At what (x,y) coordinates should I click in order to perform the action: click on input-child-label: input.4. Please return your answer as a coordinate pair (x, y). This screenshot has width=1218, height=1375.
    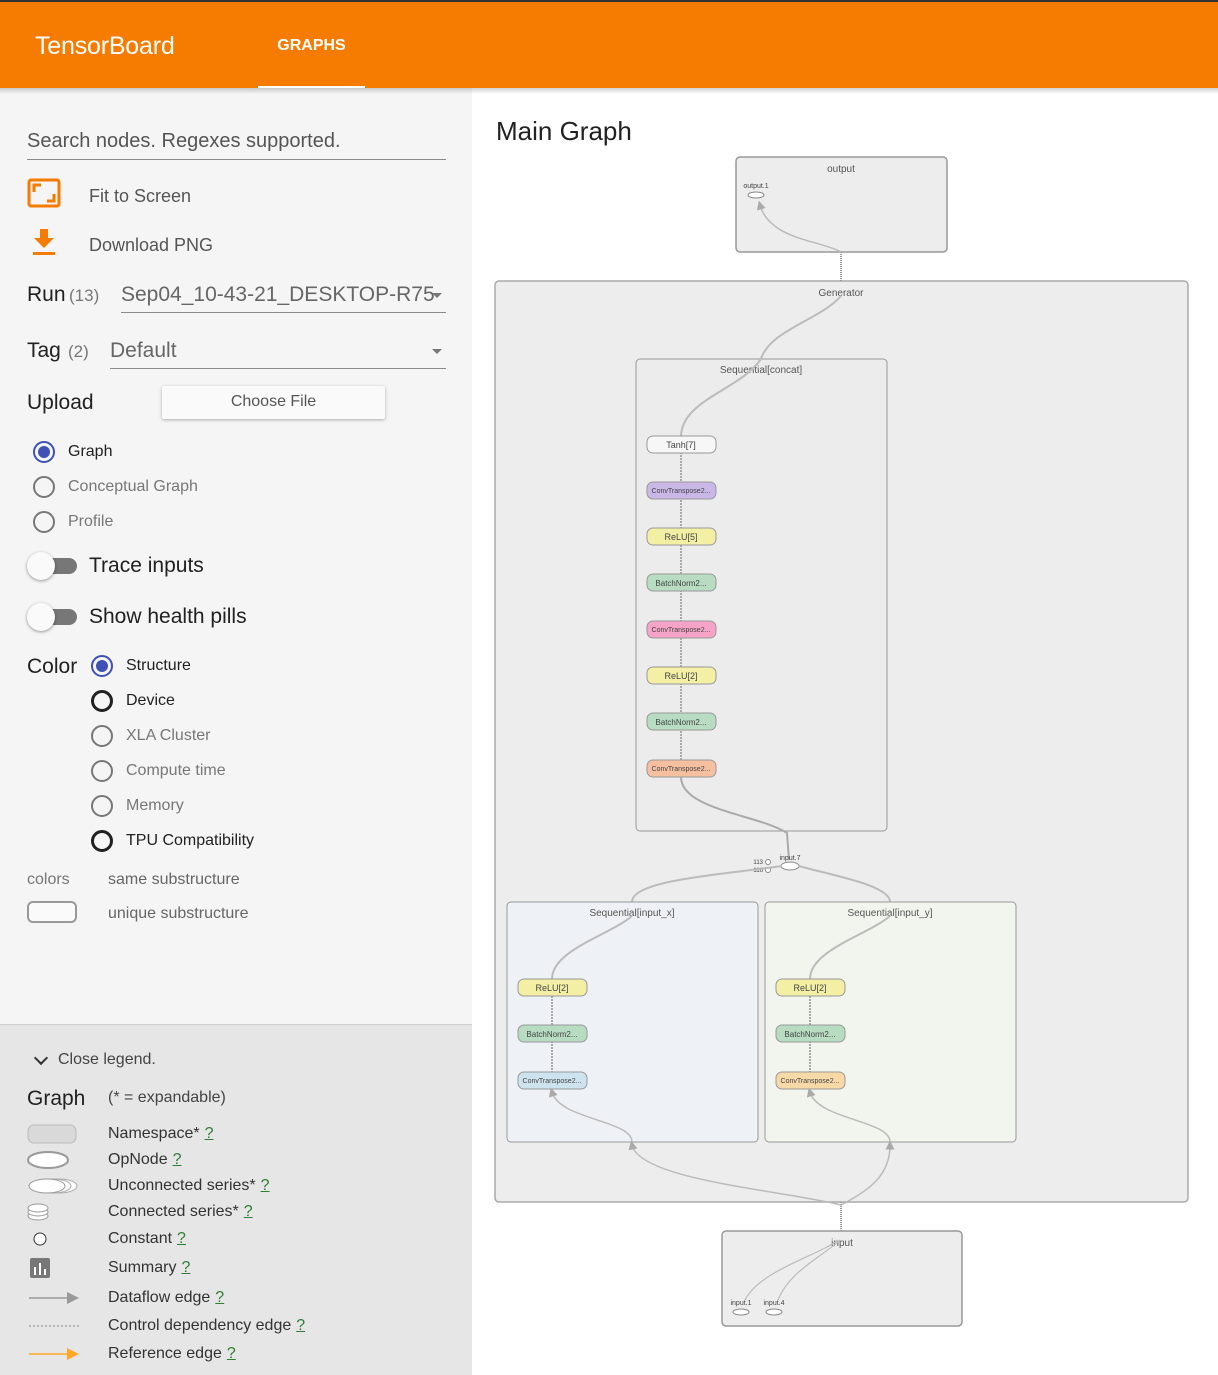
    Looking at the image, I should click on (773, 1303).